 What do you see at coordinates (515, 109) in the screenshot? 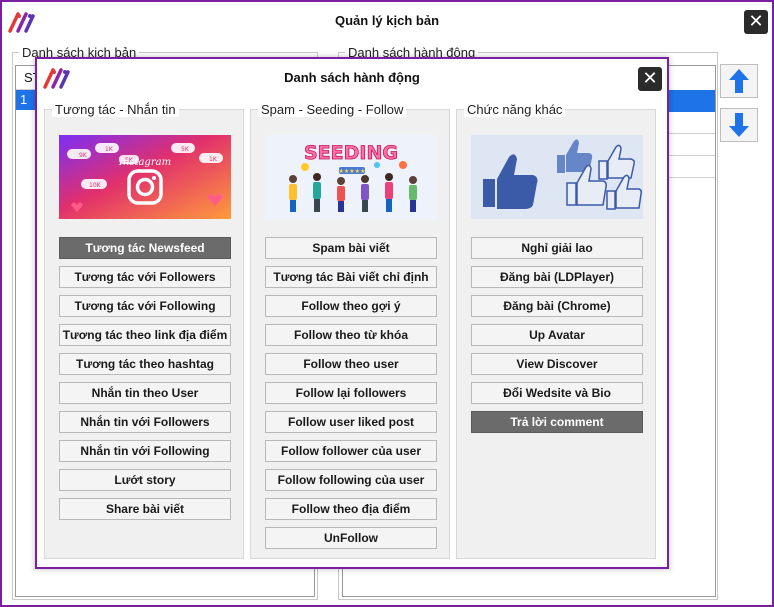
I see `panel-legend: Chức năng khác` at bounding box center [515, 109].